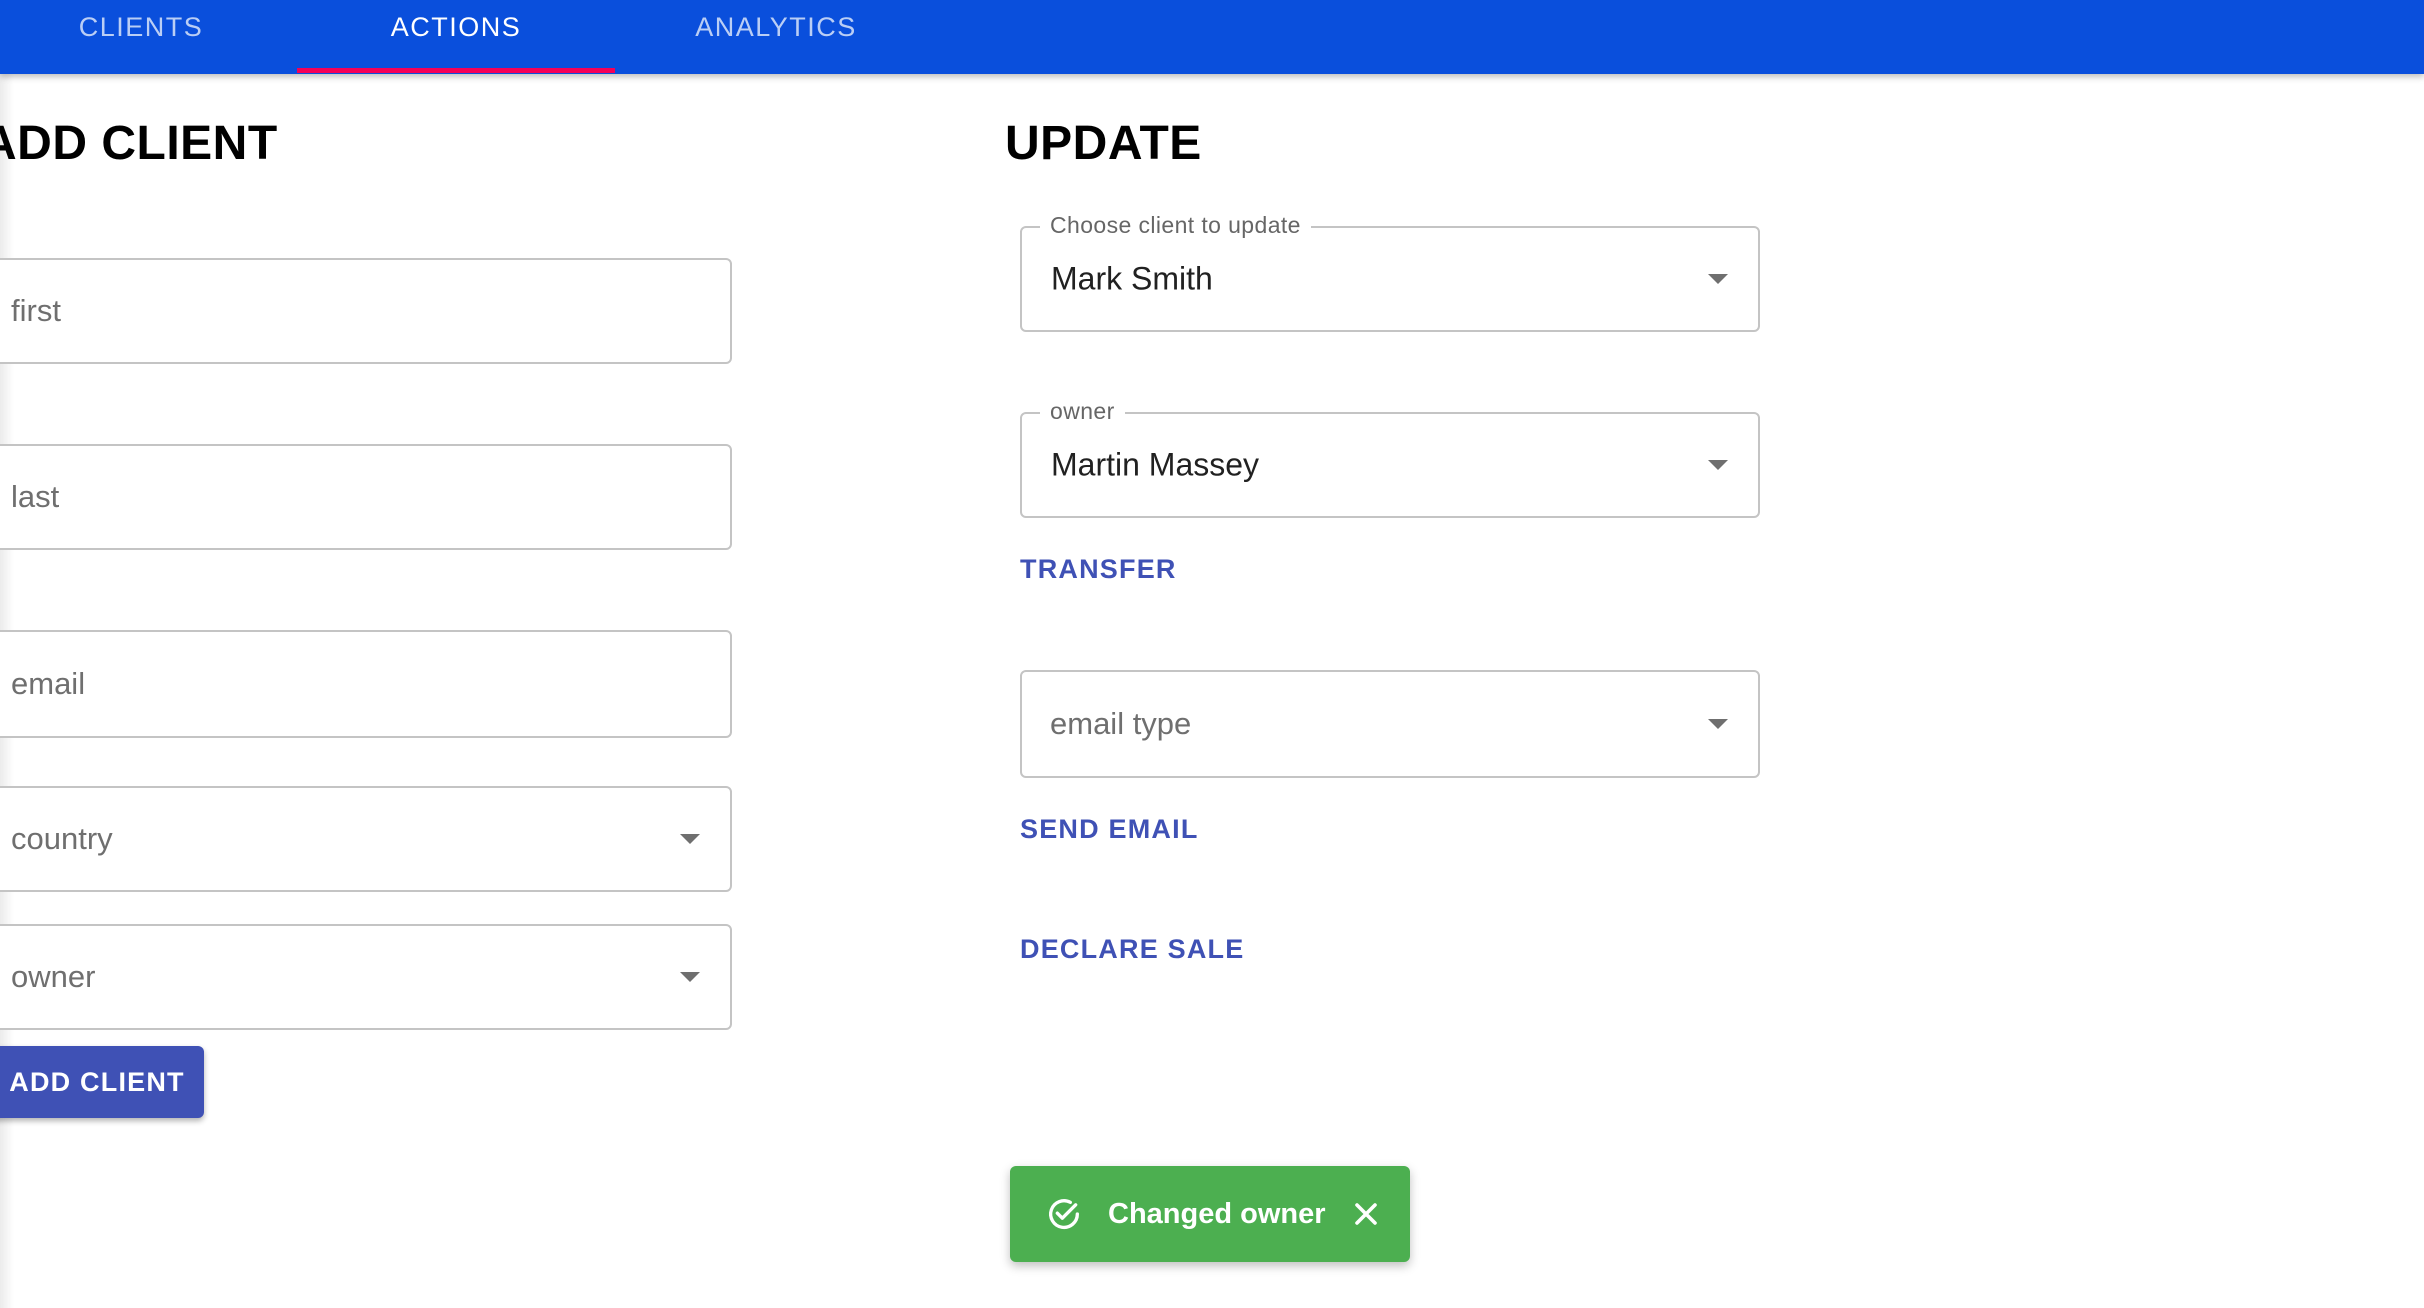 The image size is (2424, 1308). What do you see at coordinates (53, 976) in the screenshot?
I see `owner-placeholder: owner` at bounding box center [53, 976].